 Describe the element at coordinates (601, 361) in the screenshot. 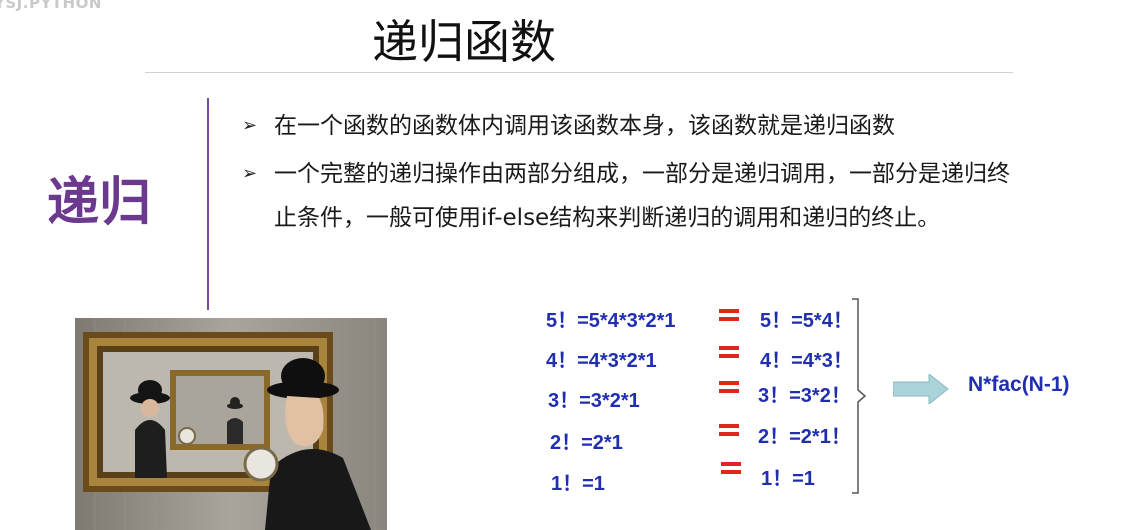

I see `factorial-left: 4！=4*3*2*1` at that location.